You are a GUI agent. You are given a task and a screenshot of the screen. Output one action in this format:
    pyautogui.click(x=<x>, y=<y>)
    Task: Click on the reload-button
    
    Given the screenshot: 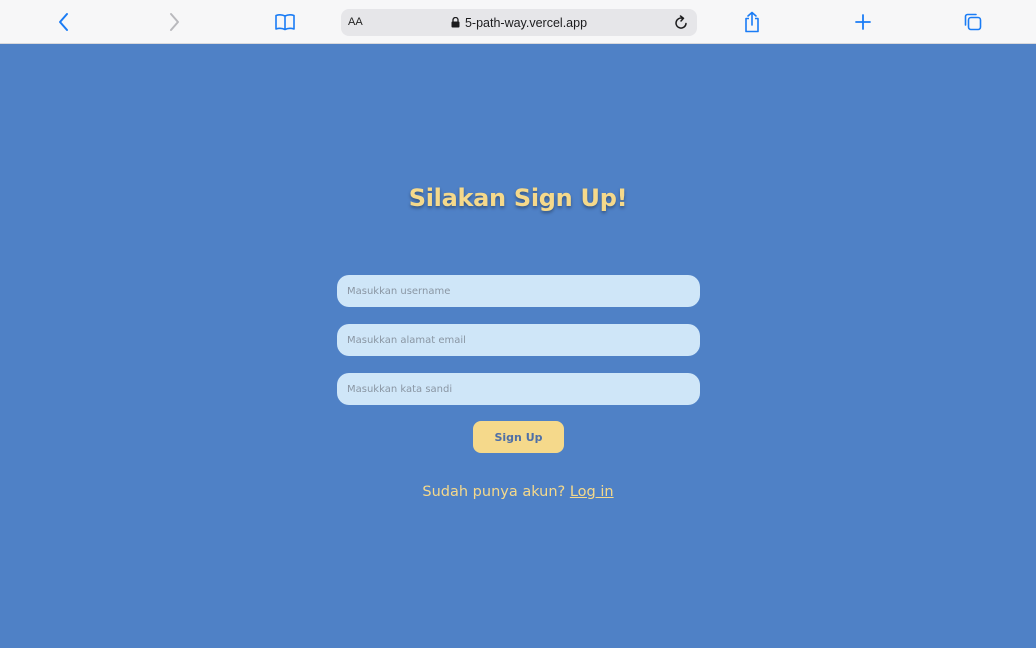 What is the action you would take?
    pyautogui.click(x=681, y=23)
    